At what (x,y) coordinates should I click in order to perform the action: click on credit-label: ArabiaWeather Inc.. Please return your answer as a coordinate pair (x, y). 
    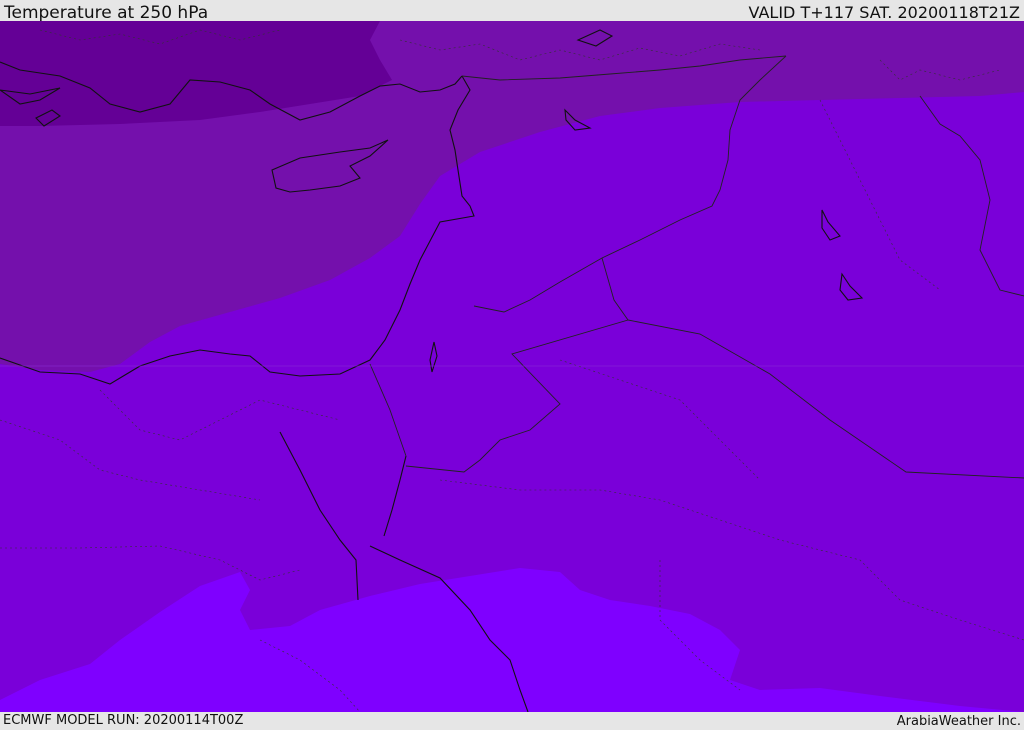
    Looking at the image, I should click on (958, 721).